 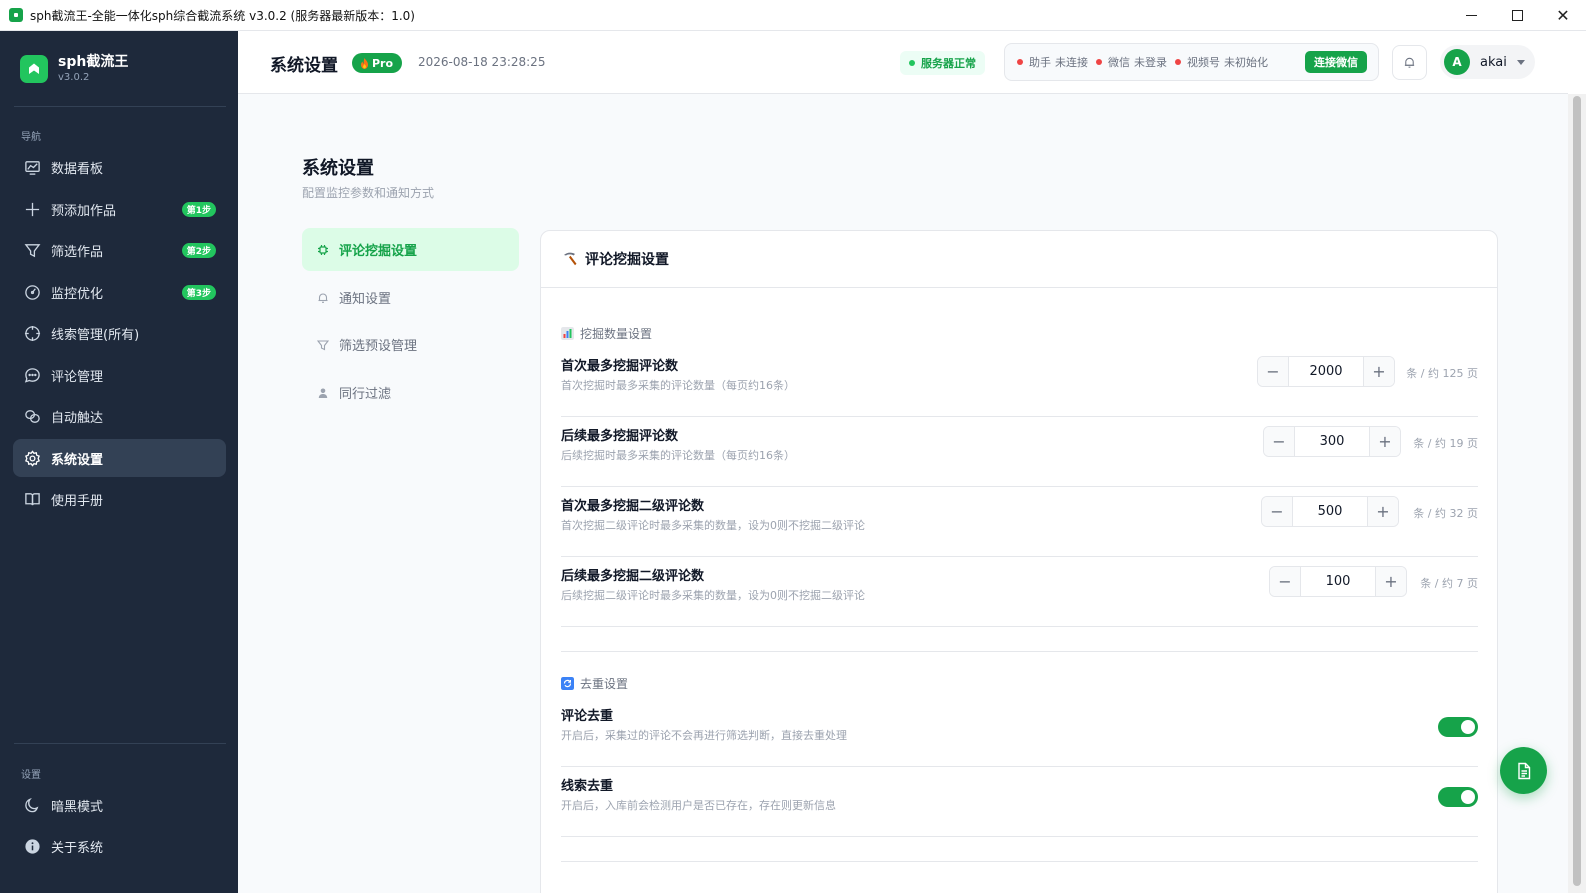 What do you see at coordinates (567, 683) in the screenshot?
I see `refresh-icon` at bounding box center [567, 683].